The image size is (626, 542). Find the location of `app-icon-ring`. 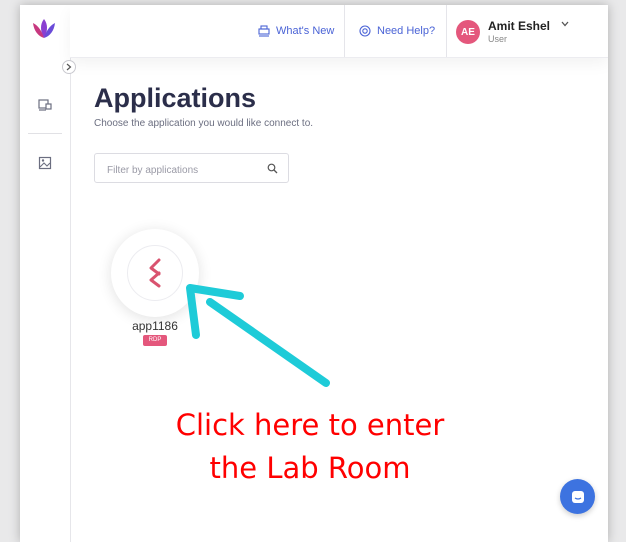

app-icon-ring is located at coordinates (155, 273).